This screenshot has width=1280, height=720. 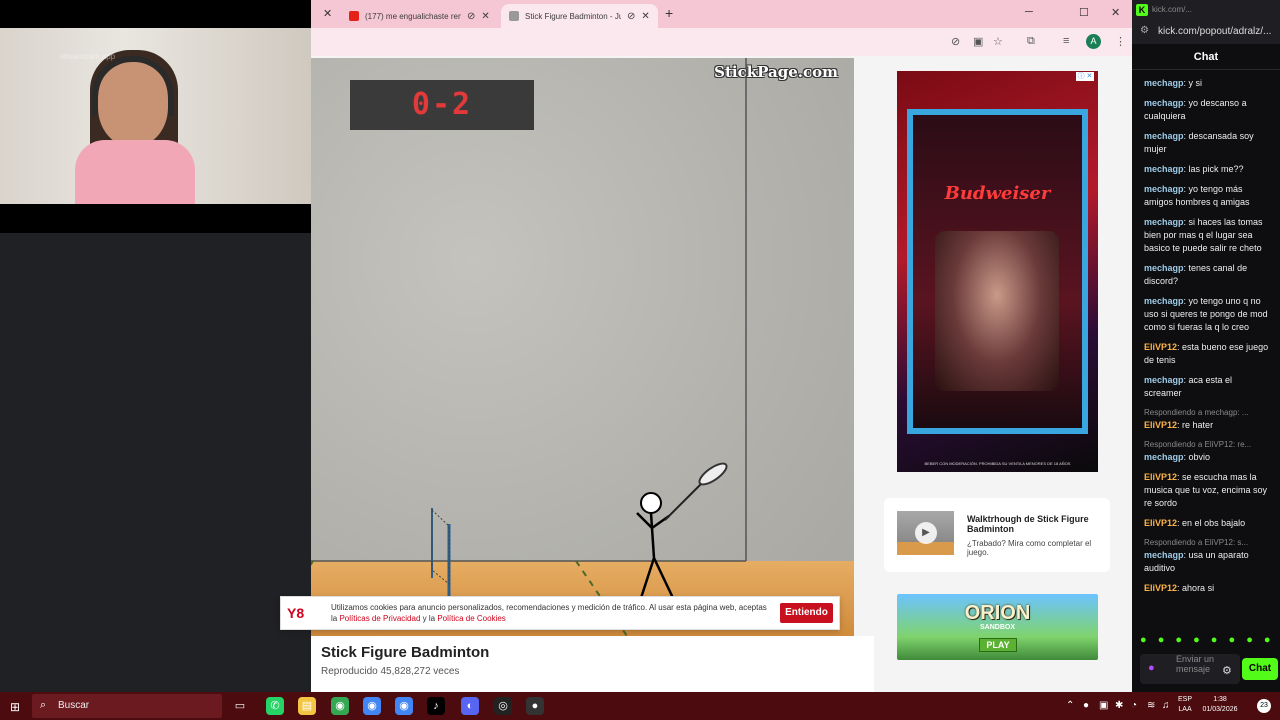 What do you see at coordinates (1115, 12) in the screenshot?
I see `close-window-icon: ✕` at bounding box center [1115, 12].